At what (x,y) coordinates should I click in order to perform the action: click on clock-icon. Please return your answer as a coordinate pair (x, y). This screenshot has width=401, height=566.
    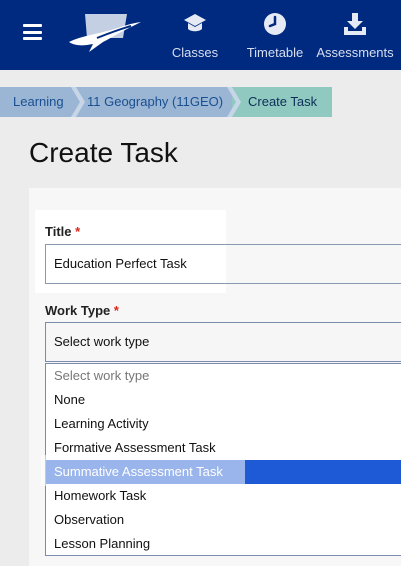
    Looking at the image, I should click on (275, 24).